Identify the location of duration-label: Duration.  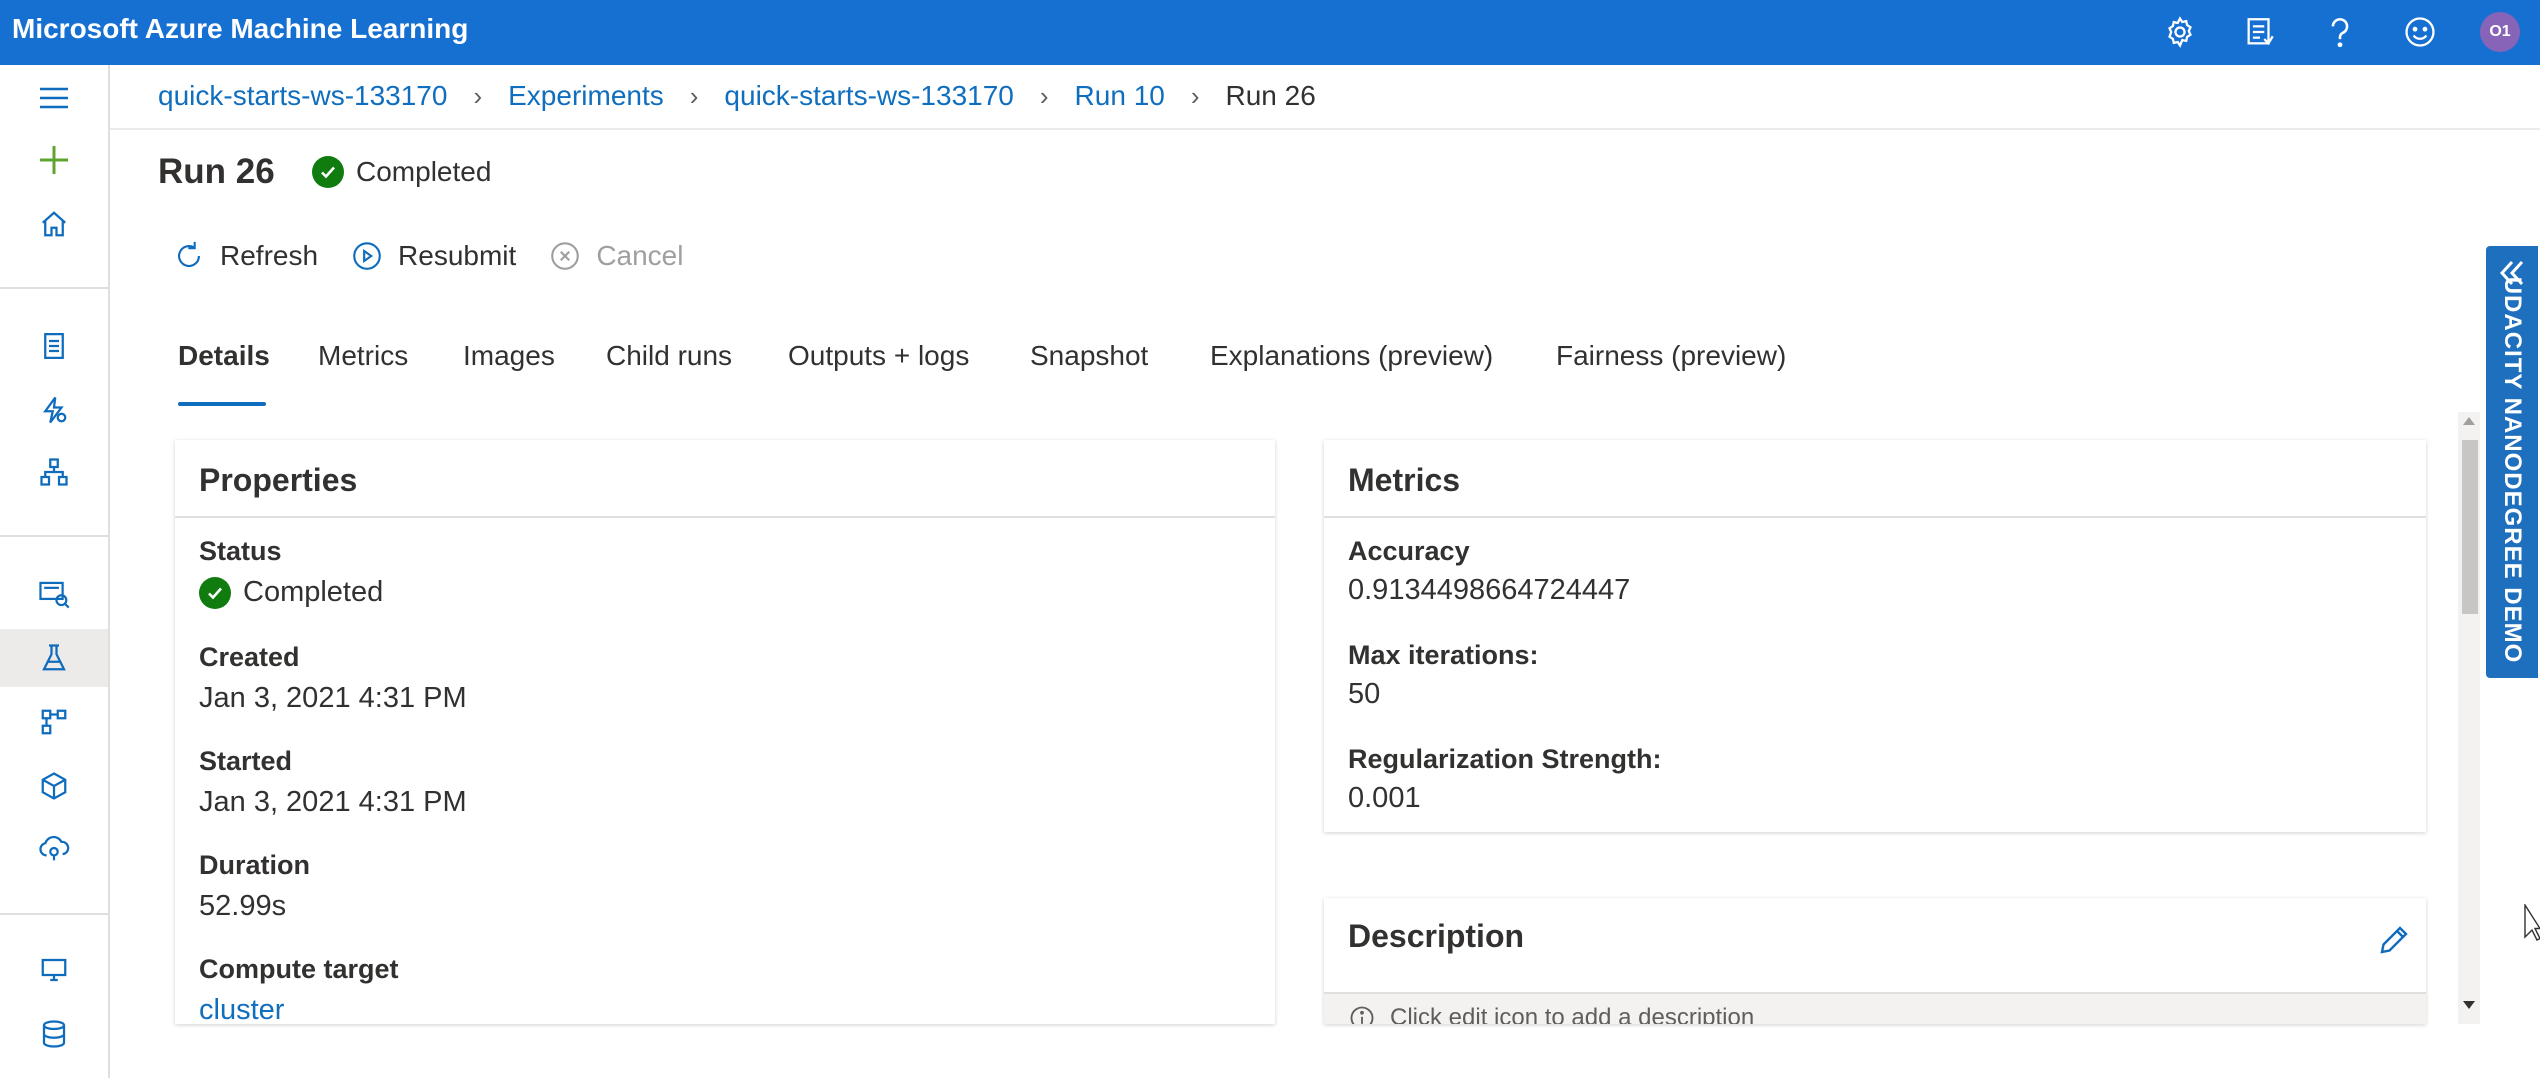
(254, 865).